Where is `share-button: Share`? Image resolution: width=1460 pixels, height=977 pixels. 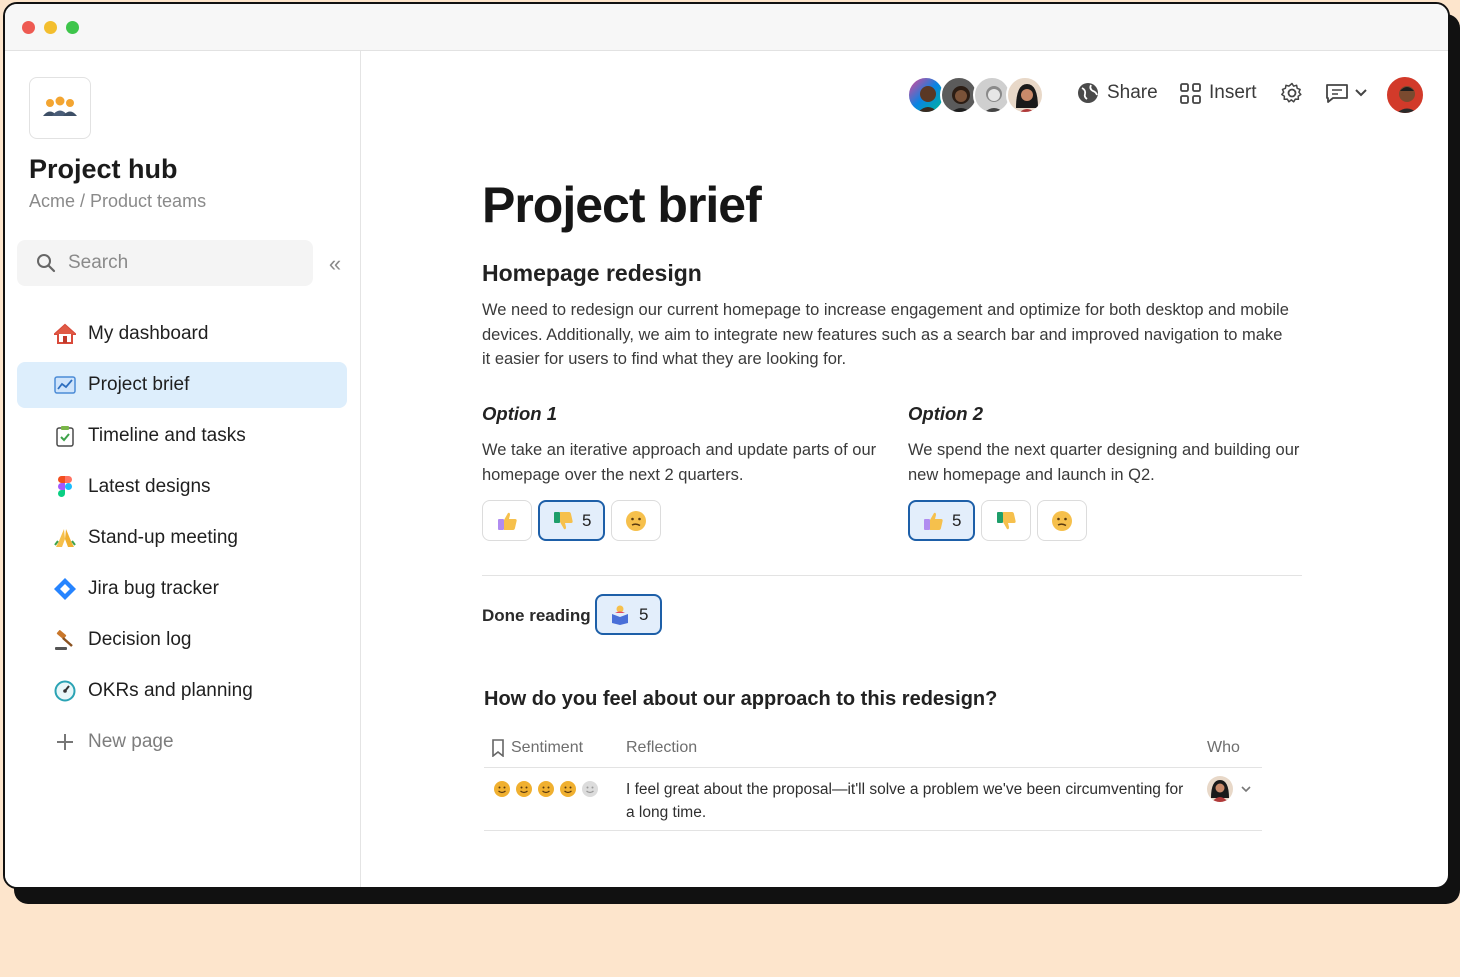 share-button: Share is located at coordinates (1117, 93).